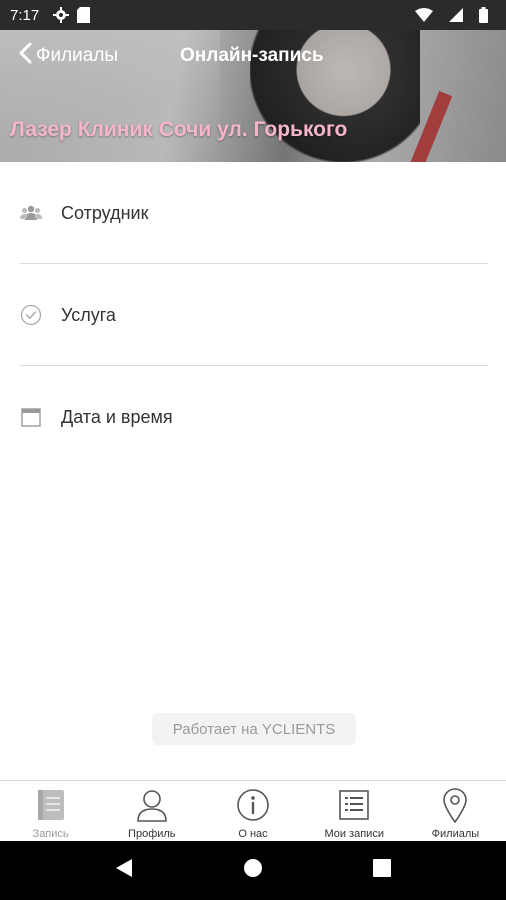  What do you see at coordinates (253, 15) in the screenshot?
I see `status-bar: 7:17` at bounding box center [253, 15].